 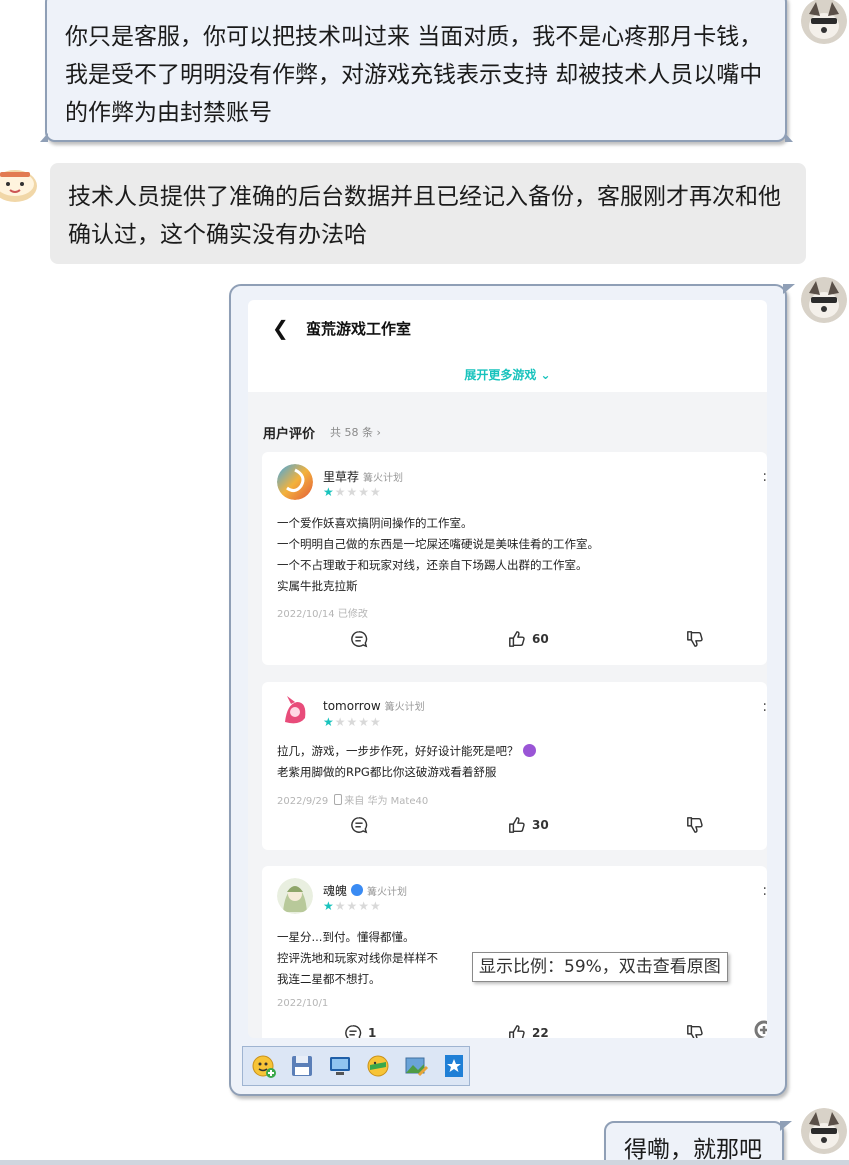 I want to click on image-toolbar, so click(x=356, y=1066).